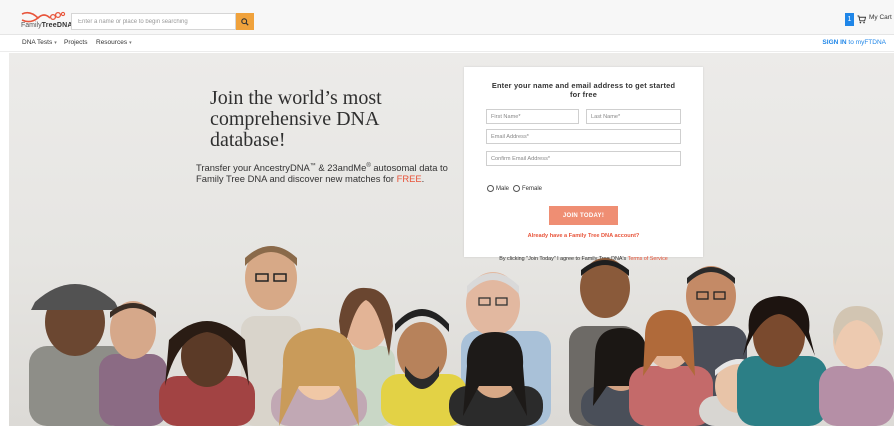  What do you see at coordinates (633, 116) in the screenshot?
I see `last-name-field` at bounding box center [633, 116].